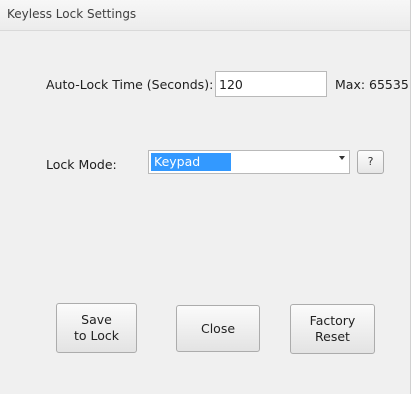 The width and height of the screenshot is (419, 394). Describe the element at coordinates (191, 162) in the screenshot. I see `lock-mode-selected-value: Keypad` at that location.